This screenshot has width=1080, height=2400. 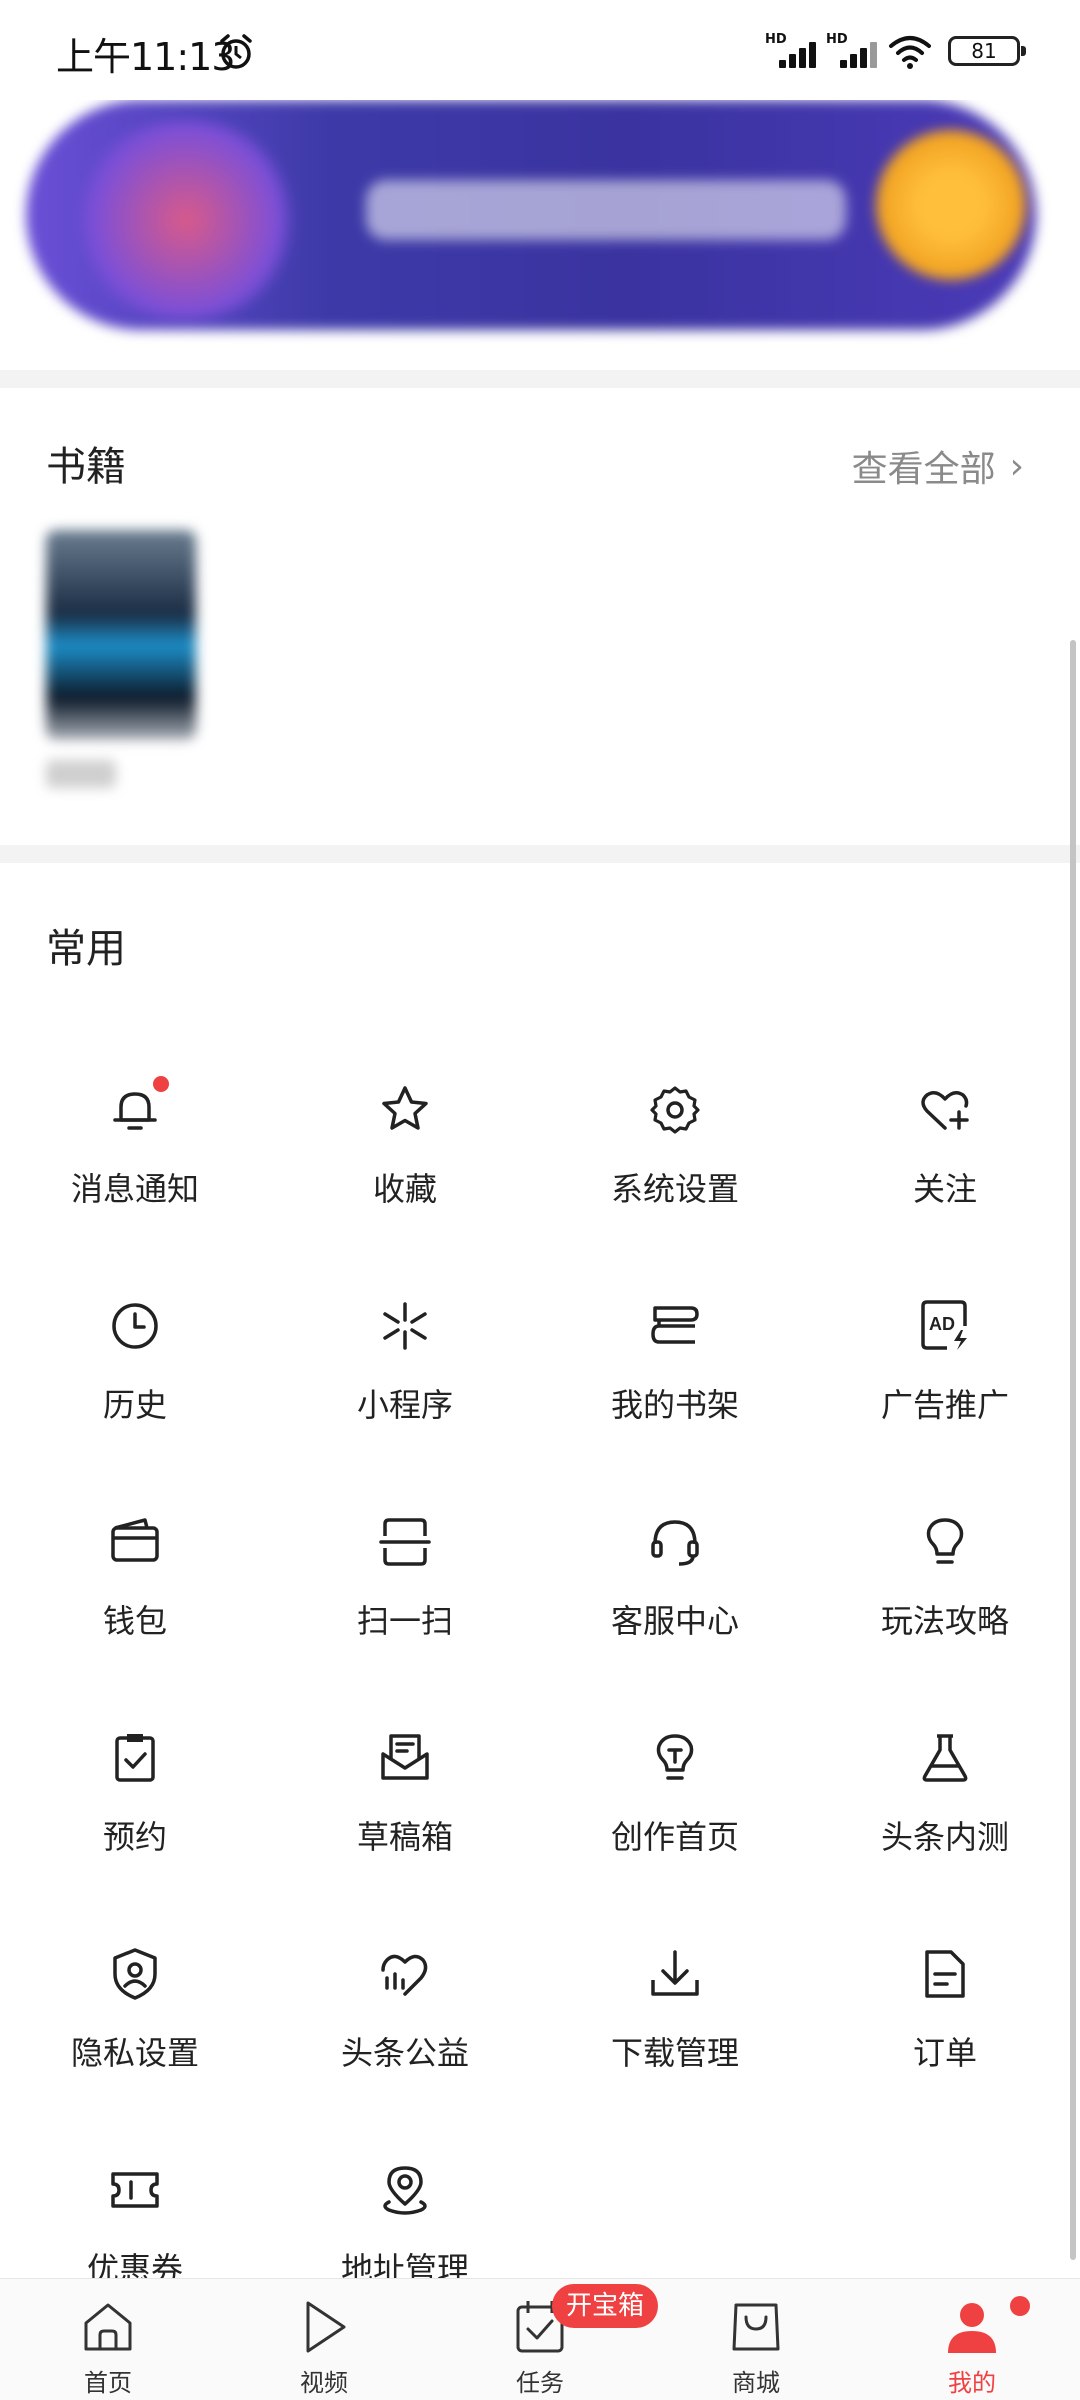 I want to click on ad-icon: AD, so click(x=945, y=1326).